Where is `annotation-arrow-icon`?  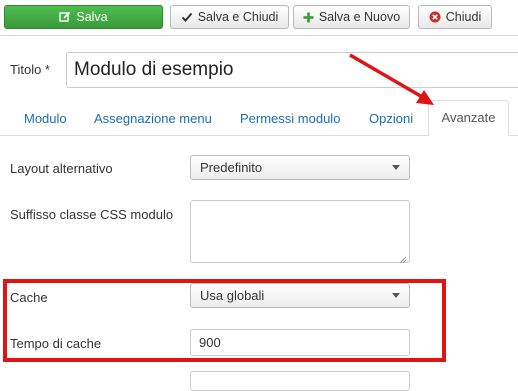 annotation-arrow-icon is located at coordinates (391, 79).